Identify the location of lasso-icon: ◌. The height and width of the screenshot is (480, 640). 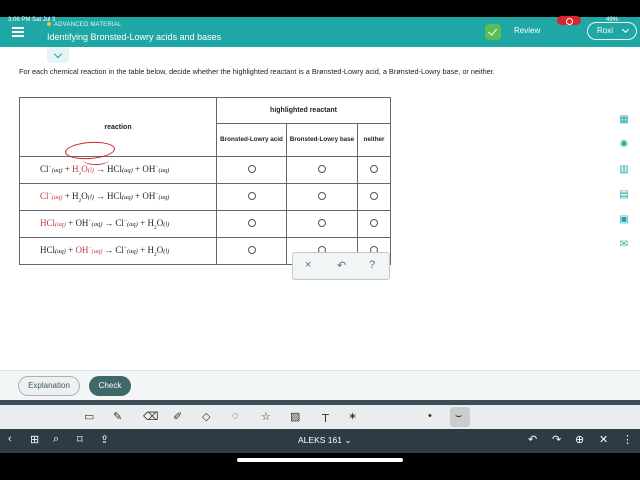
(235, 416).